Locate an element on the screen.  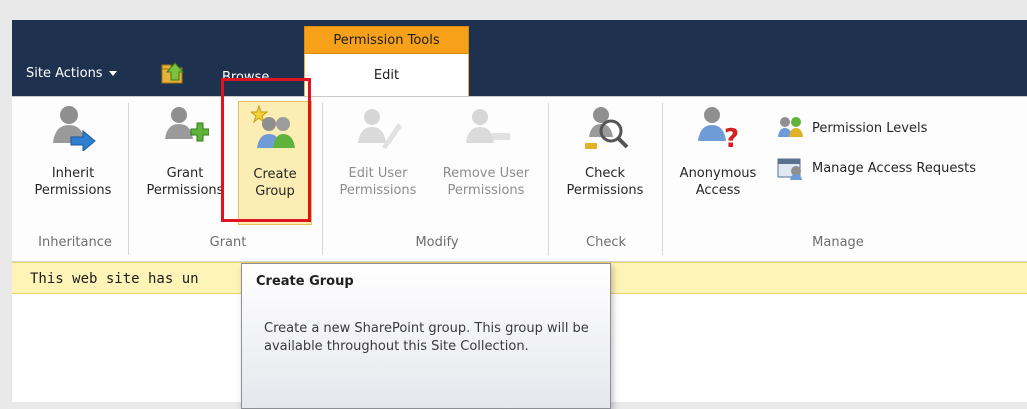
manage-access-requests-icon is located at coordinates (789, 169).